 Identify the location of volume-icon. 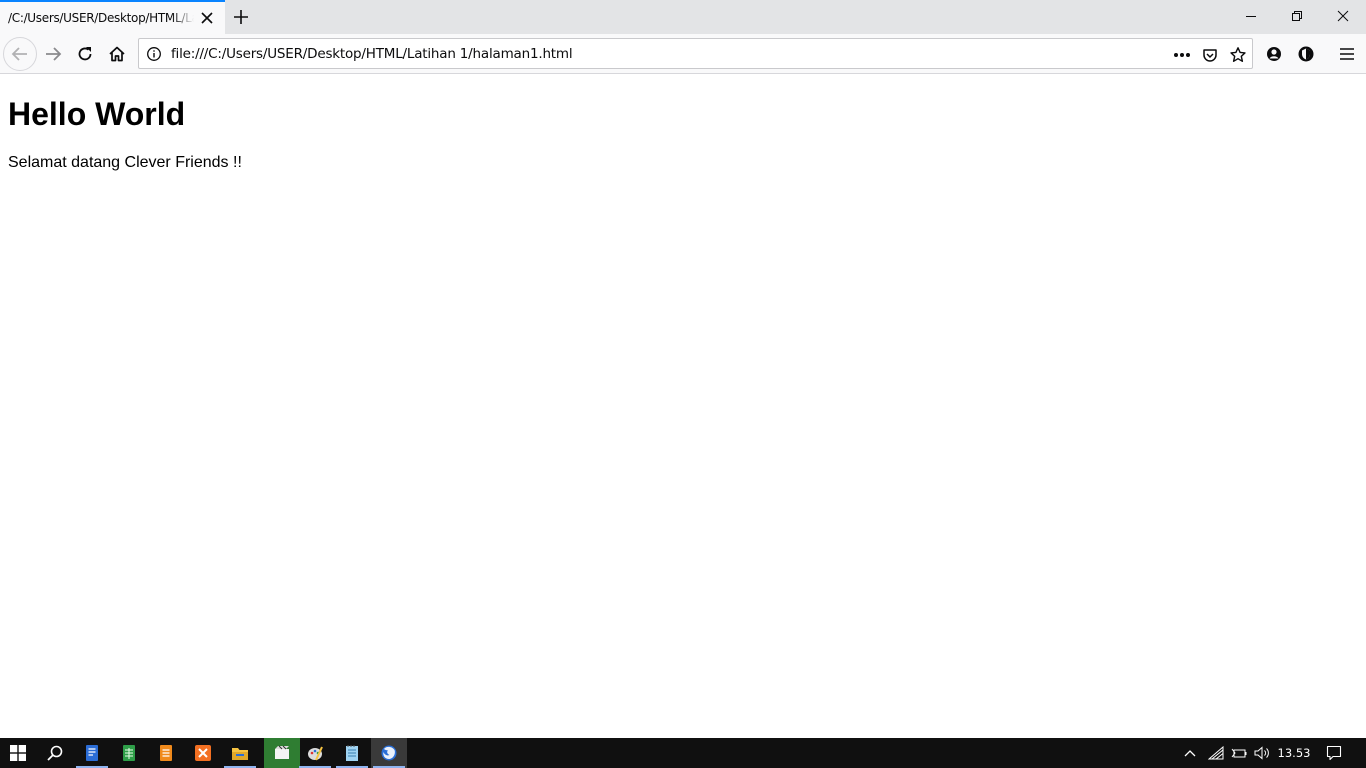
(1261, 753).